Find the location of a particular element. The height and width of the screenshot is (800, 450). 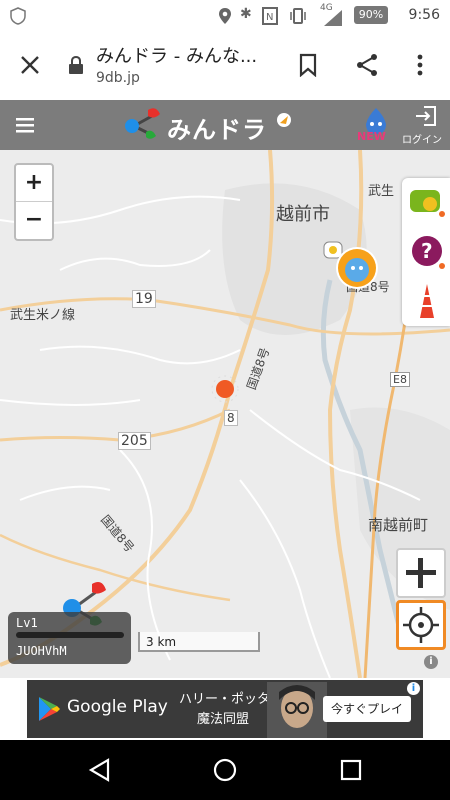

login-icon is located at coordinates (426, 116).